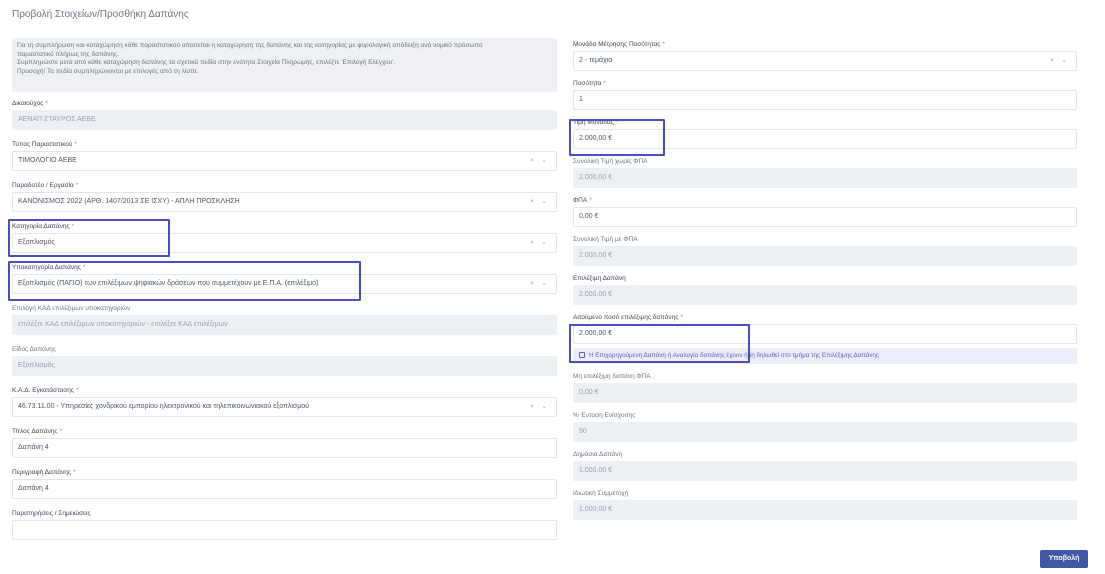 The width and height of the screenshot is (1105, 574). What do you see at coordinates (284, 161) in the screenshot?
I see `doc-type-select: ΤΙΜΟΛΟΓΙΟ ΑΕΒΕ × ⌄` at bounding box center [284, 161].